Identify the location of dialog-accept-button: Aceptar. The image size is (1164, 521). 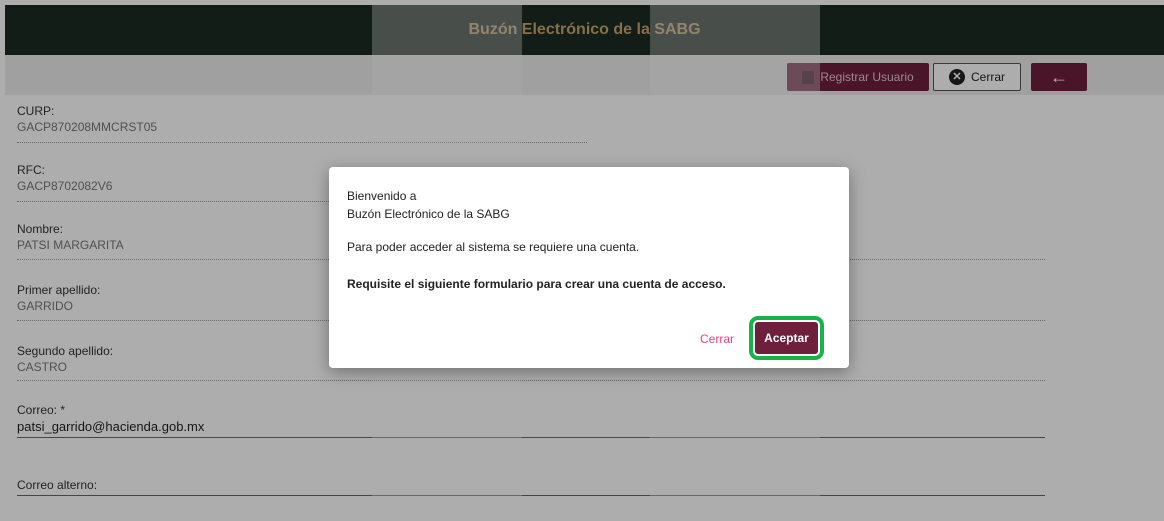
(786, 338).